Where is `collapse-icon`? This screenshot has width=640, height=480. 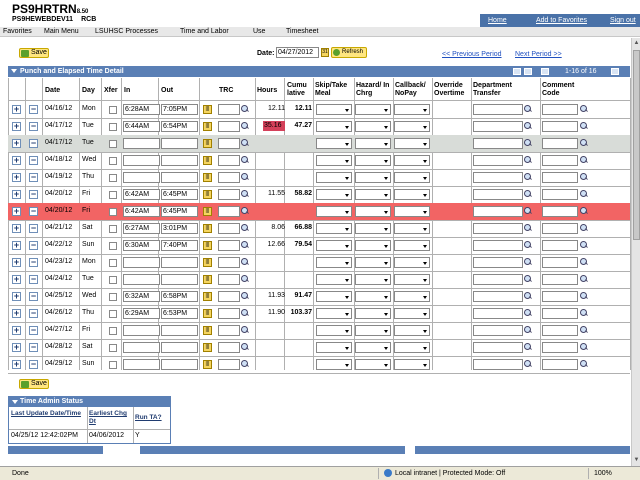
collapse-icon is located at coordinates (14, 71).